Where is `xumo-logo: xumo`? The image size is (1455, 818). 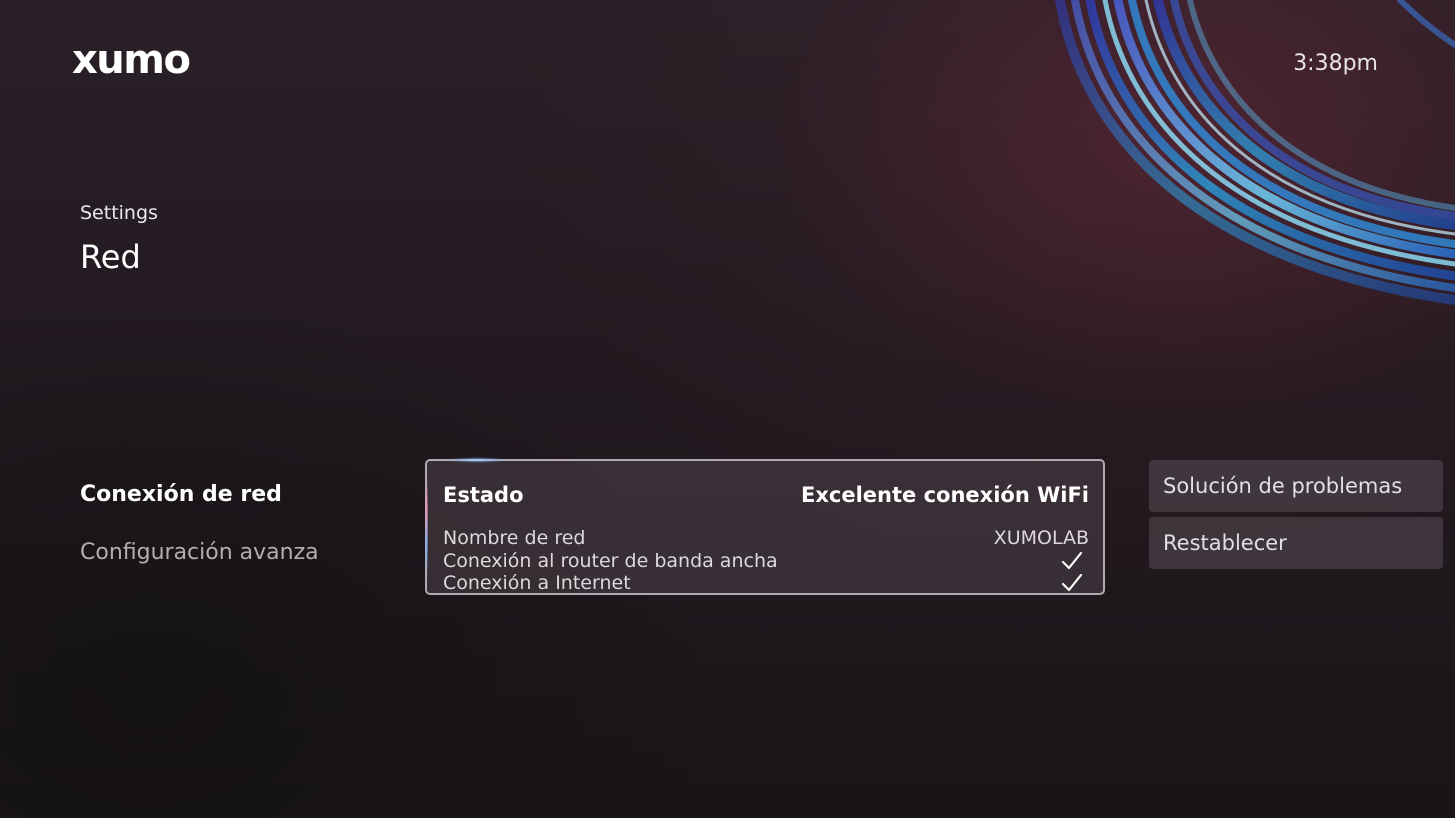
xumo-logo: xumo is located at coordinates (131, 60).